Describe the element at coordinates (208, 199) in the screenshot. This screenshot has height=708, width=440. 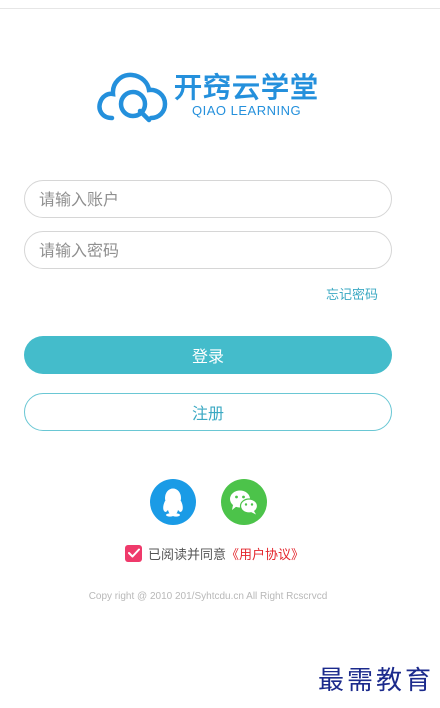
I see `account-input` at that location.